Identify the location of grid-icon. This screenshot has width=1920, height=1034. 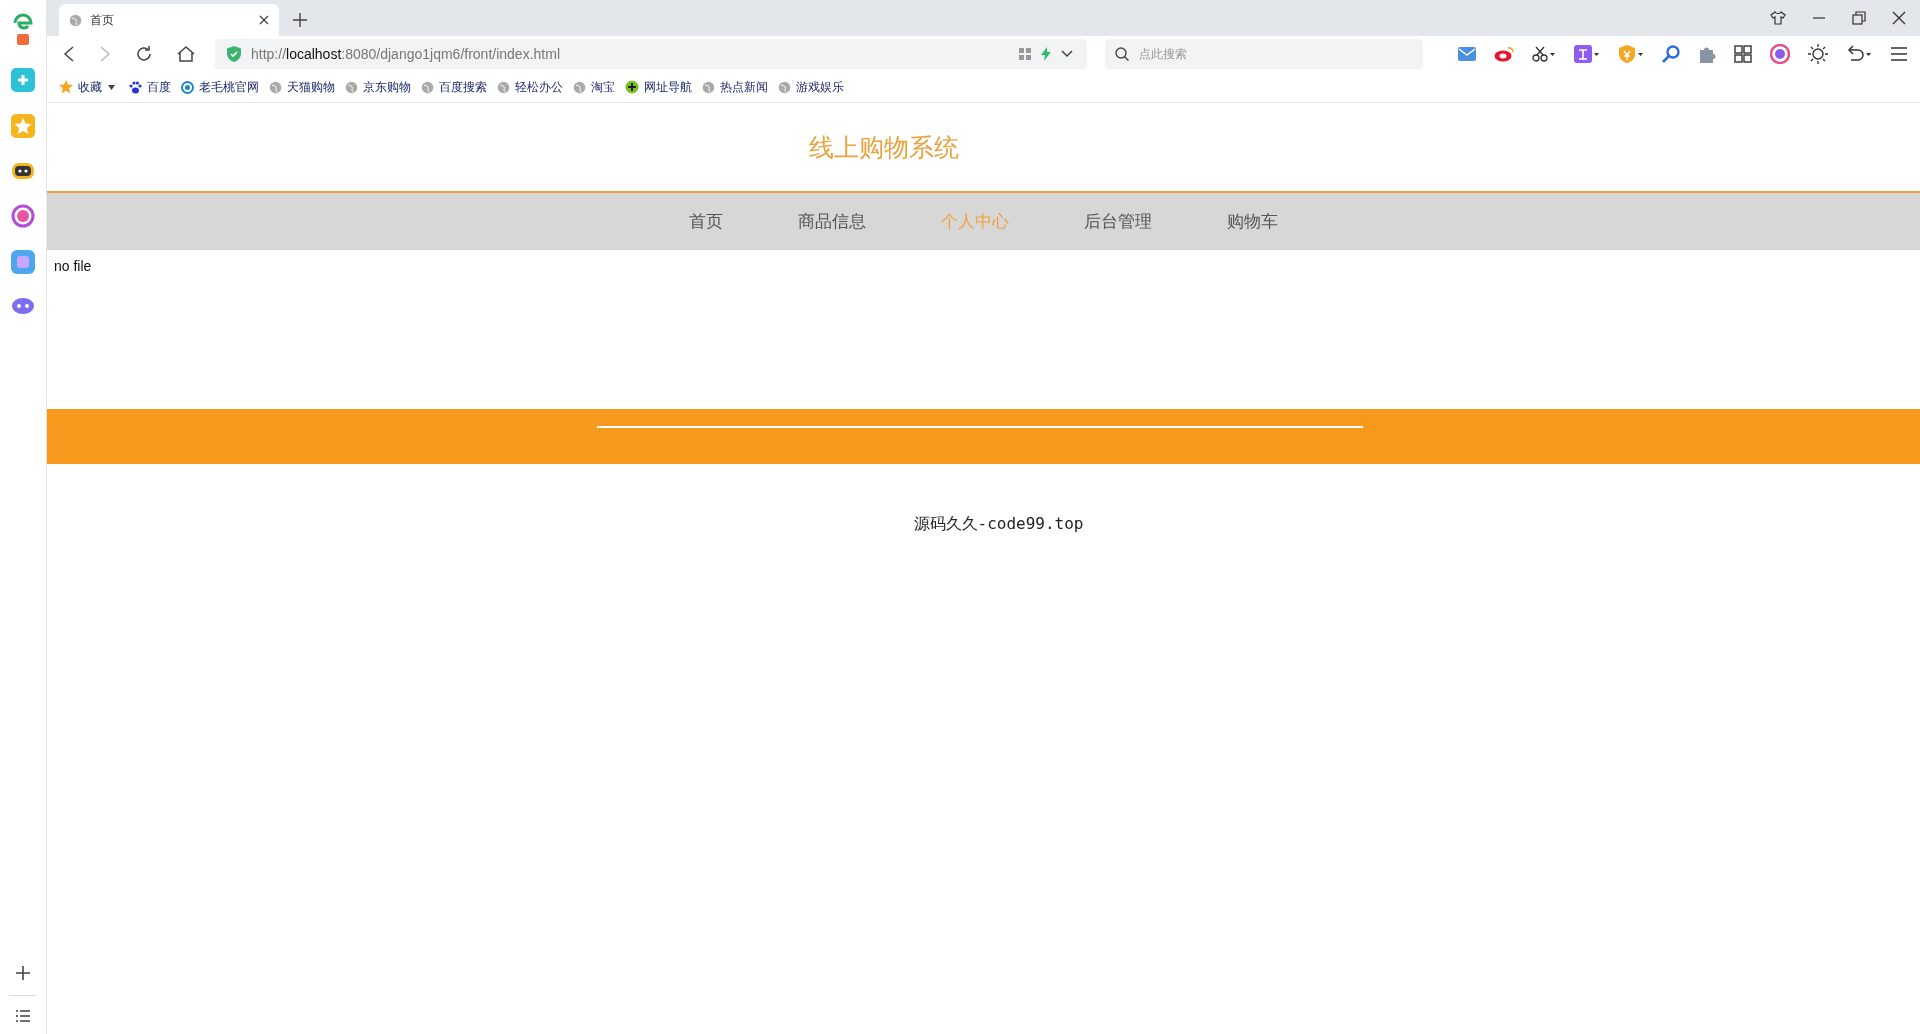
(1743, 54).